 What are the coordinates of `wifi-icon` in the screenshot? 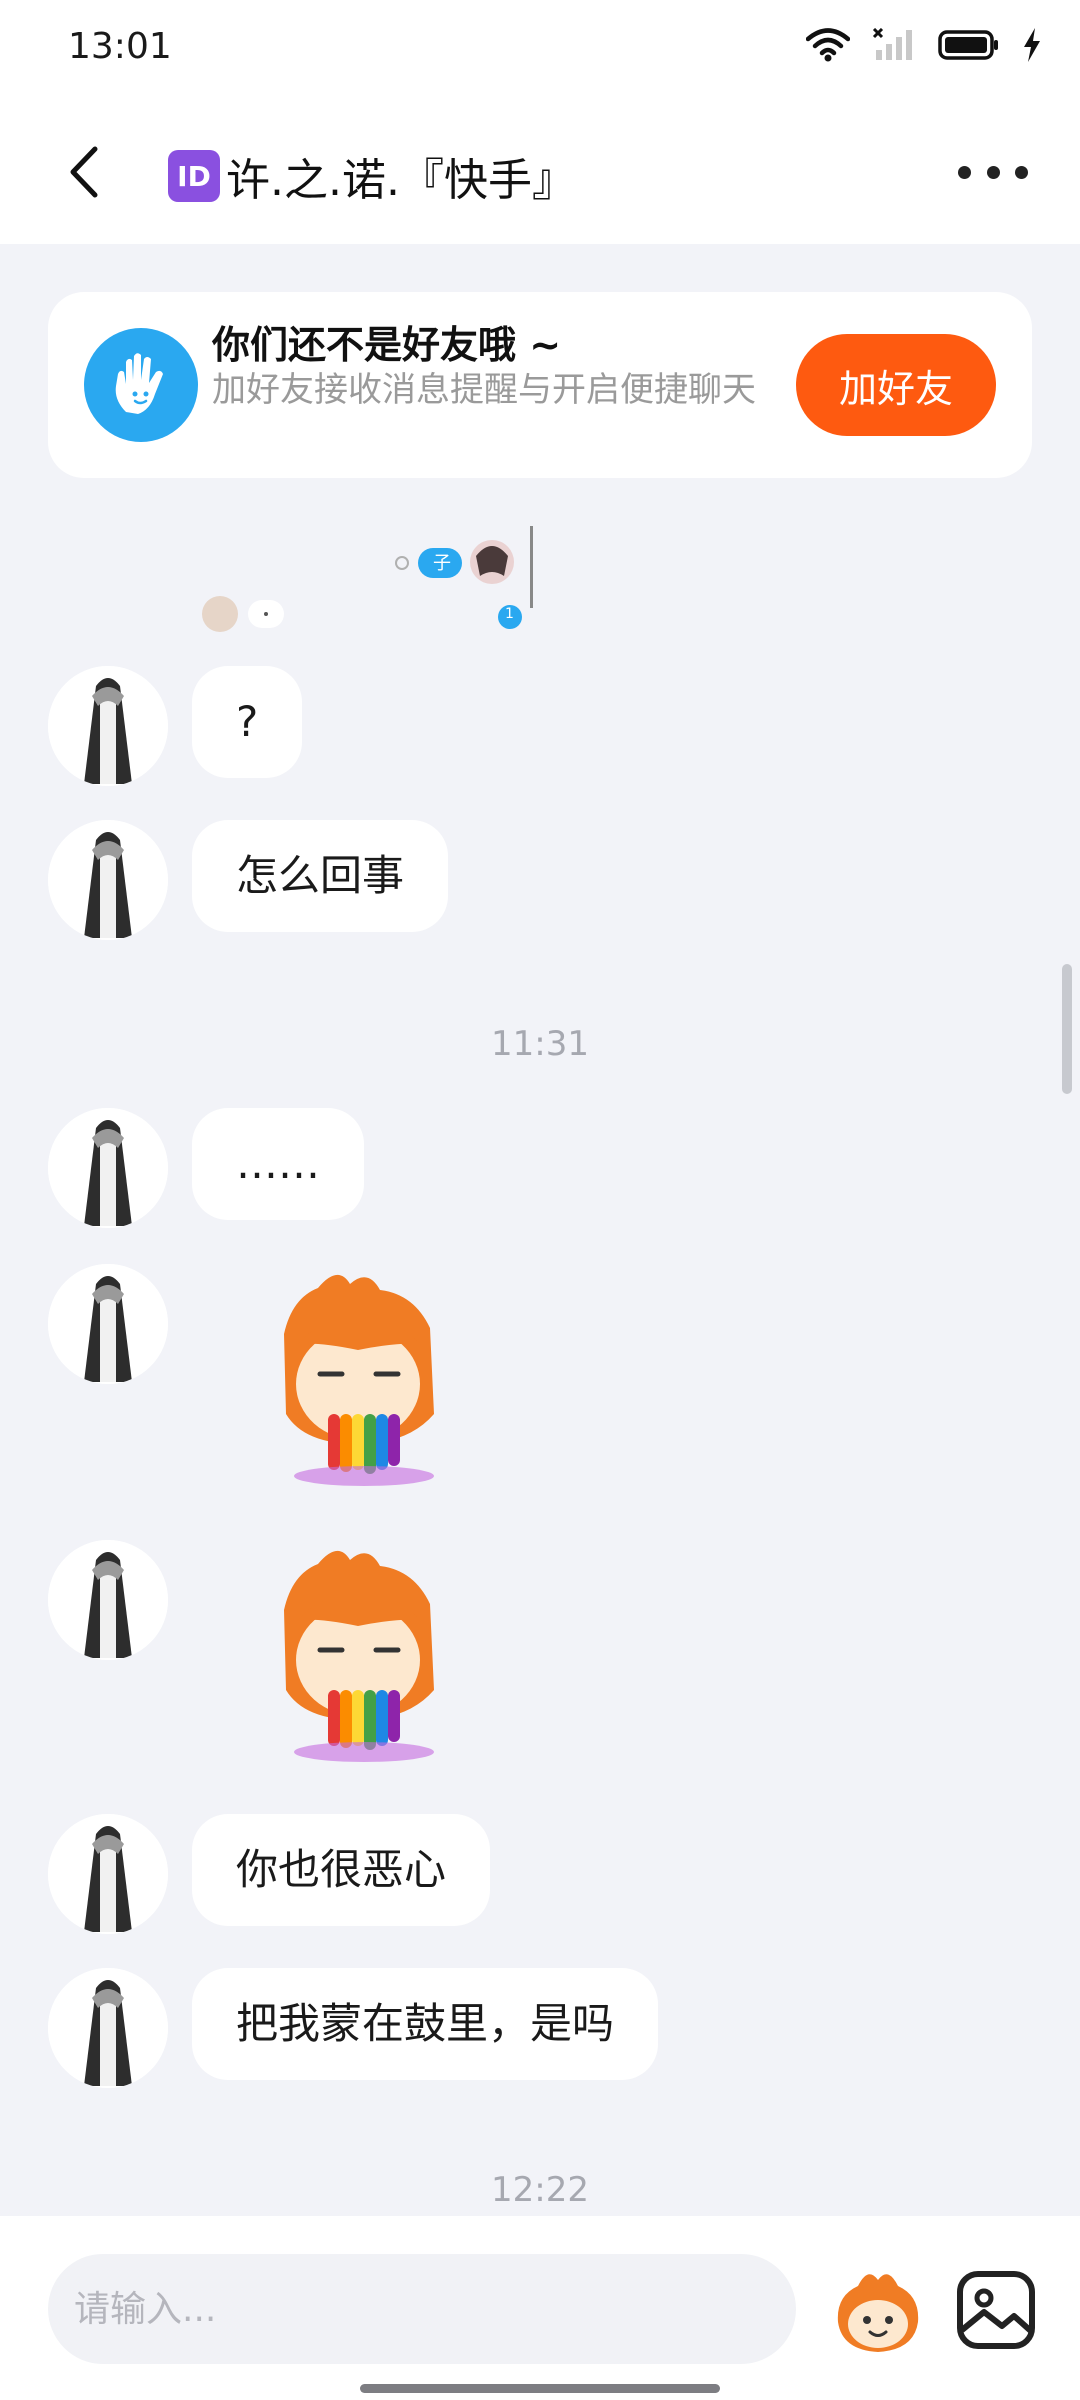 It's located at (828, 45).